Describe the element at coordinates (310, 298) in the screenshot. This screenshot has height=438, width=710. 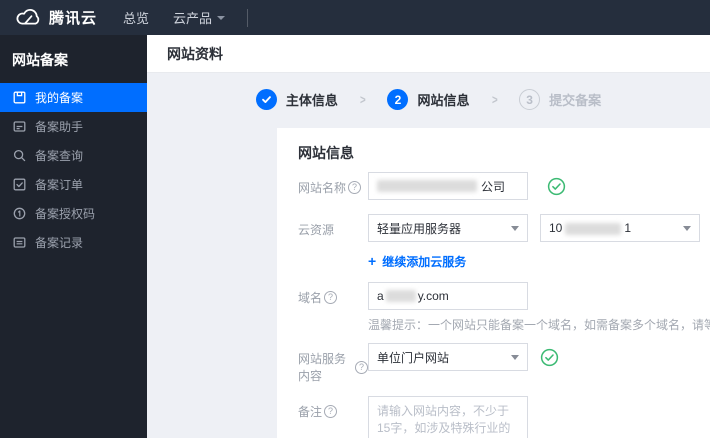
I see `label-text: 域名` at that location.